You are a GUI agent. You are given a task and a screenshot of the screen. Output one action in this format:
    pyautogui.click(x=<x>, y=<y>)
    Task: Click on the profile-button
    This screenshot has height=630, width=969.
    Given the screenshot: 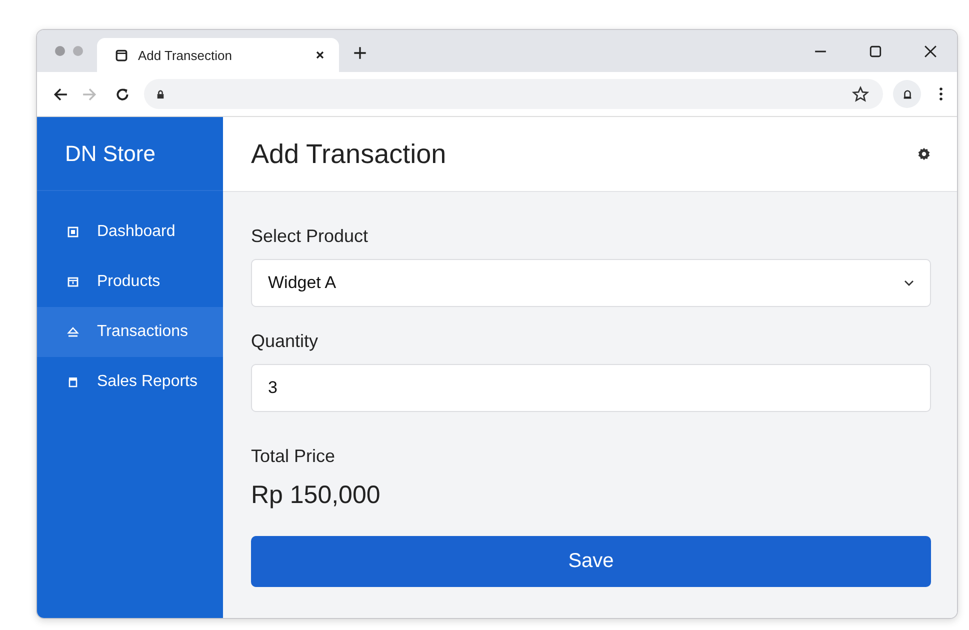 What is the action you would take?
    pyautogui.click(x=907, y=94)
    